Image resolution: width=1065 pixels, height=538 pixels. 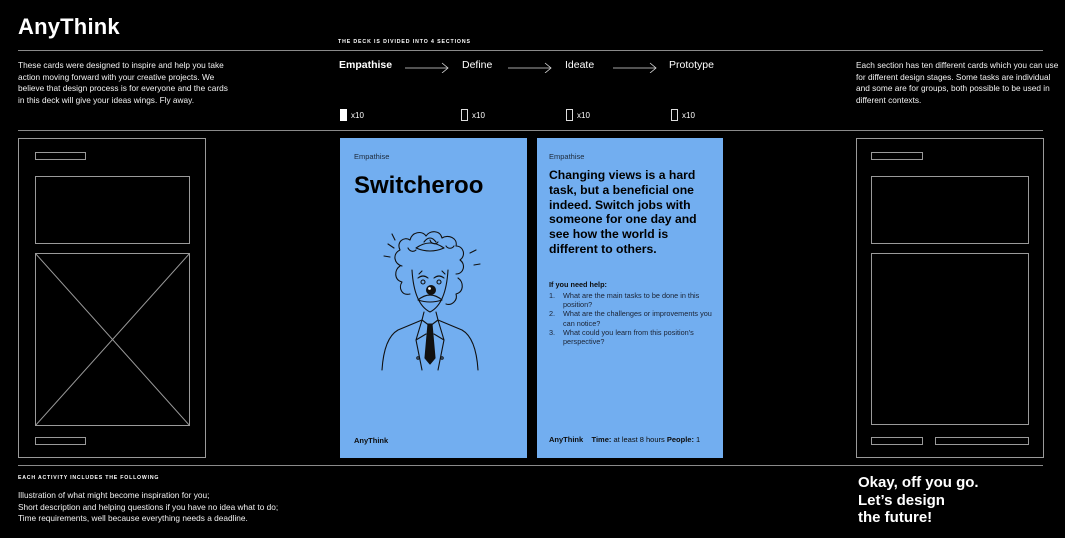 I want to click on count-ideate: x10, so click(x=578, y=115).